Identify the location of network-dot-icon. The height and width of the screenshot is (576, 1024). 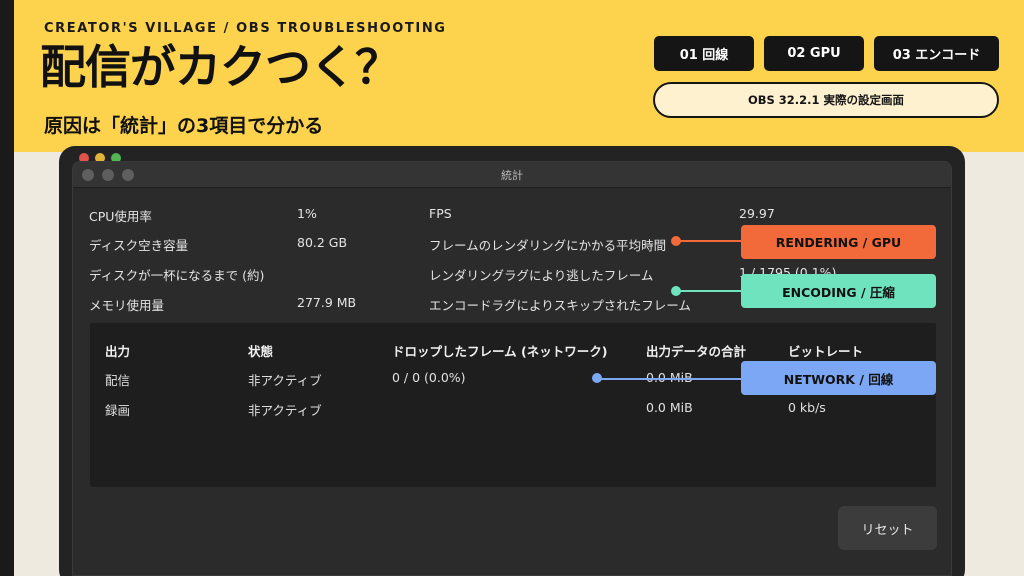
(597, 378).